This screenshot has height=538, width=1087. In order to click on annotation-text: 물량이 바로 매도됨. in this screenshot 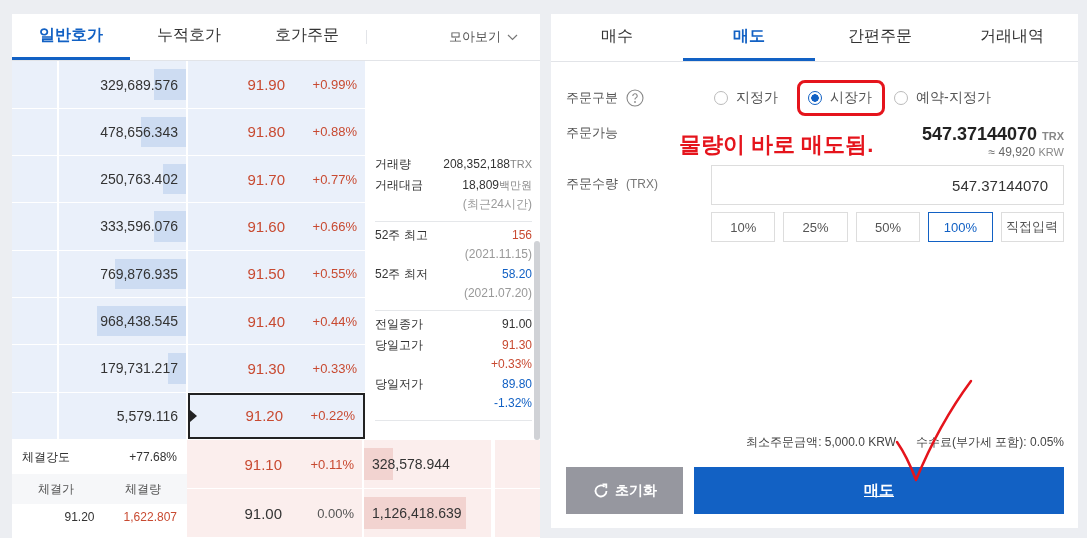, I will do `click(776, 145)`.